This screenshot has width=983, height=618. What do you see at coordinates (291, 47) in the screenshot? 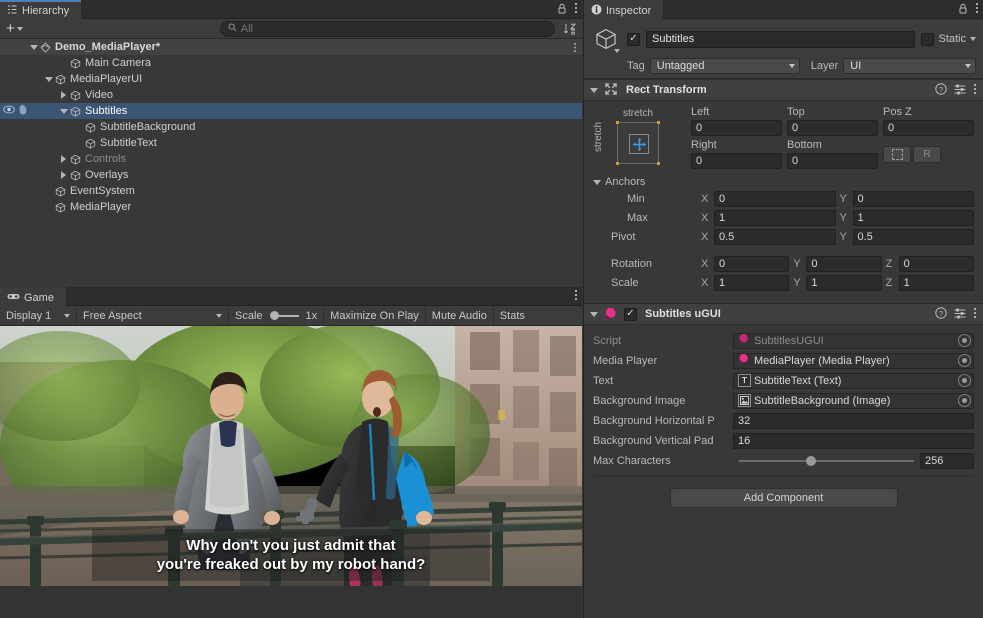
I see `hierarchy-item-demo-mediaplayer: Demo_MediaPlayer*` at bounding box center [291, 47].